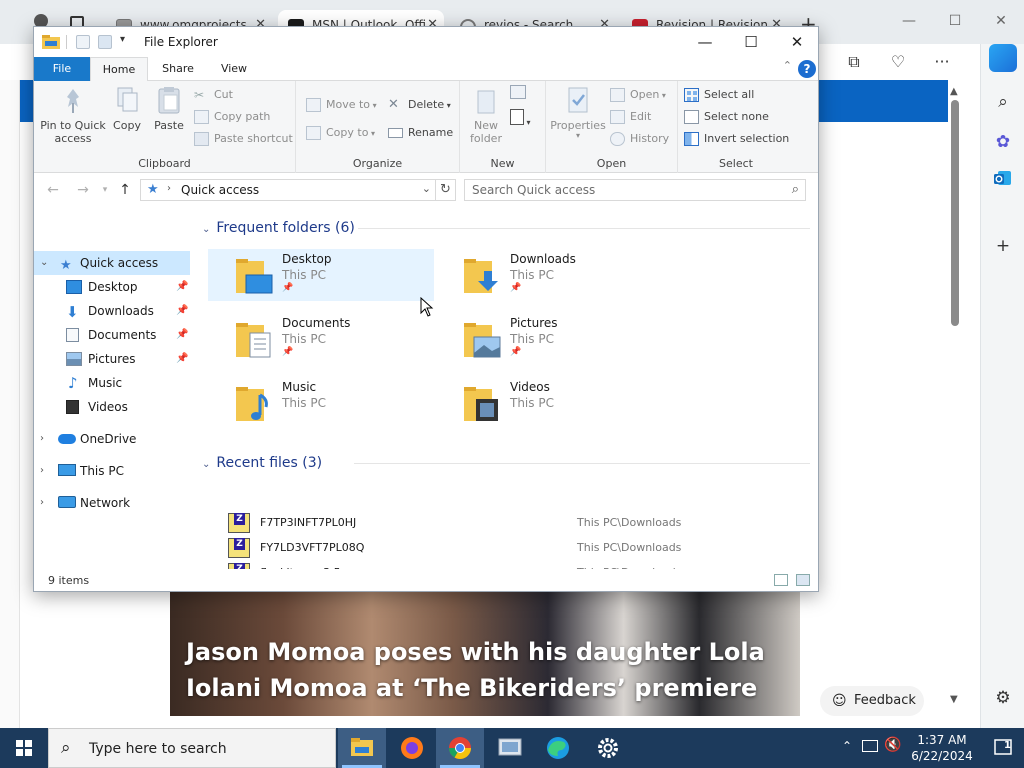 The height and width of the screenshot is (768, 1024). What do you see at coordinates (460, 748) in the screenshot?
I see `taskbar-app-chrome` at bounding box center [460, 748].